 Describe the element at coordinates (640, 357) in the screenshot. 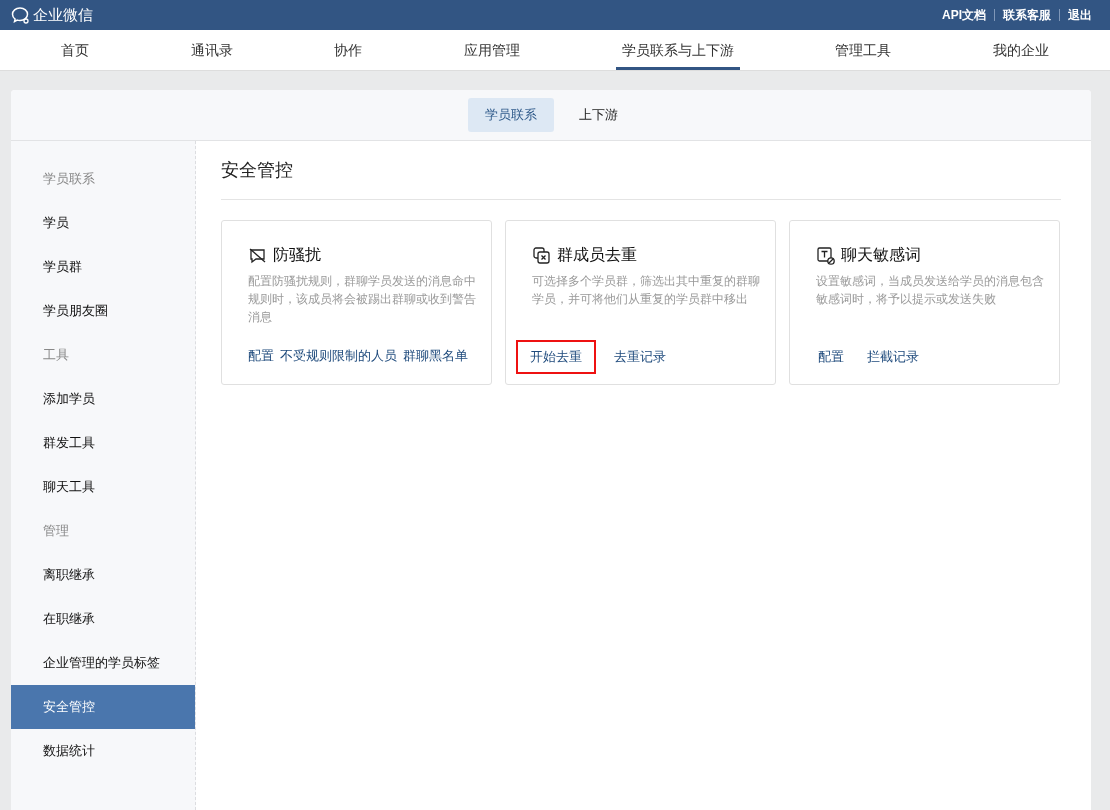

I see `card-link: 去重记录` at that location.